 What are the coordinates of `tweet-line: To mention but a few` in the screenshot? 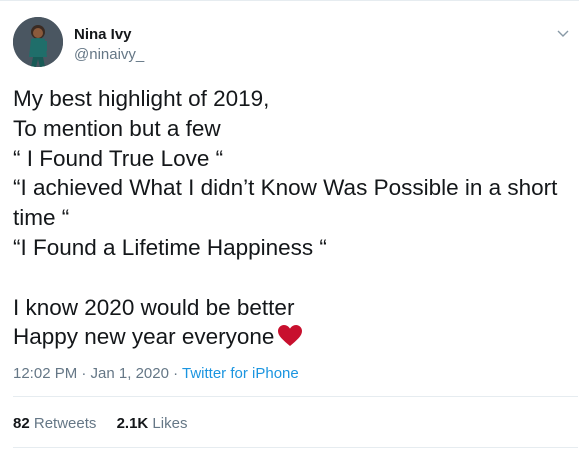 It's located at (117, 128).